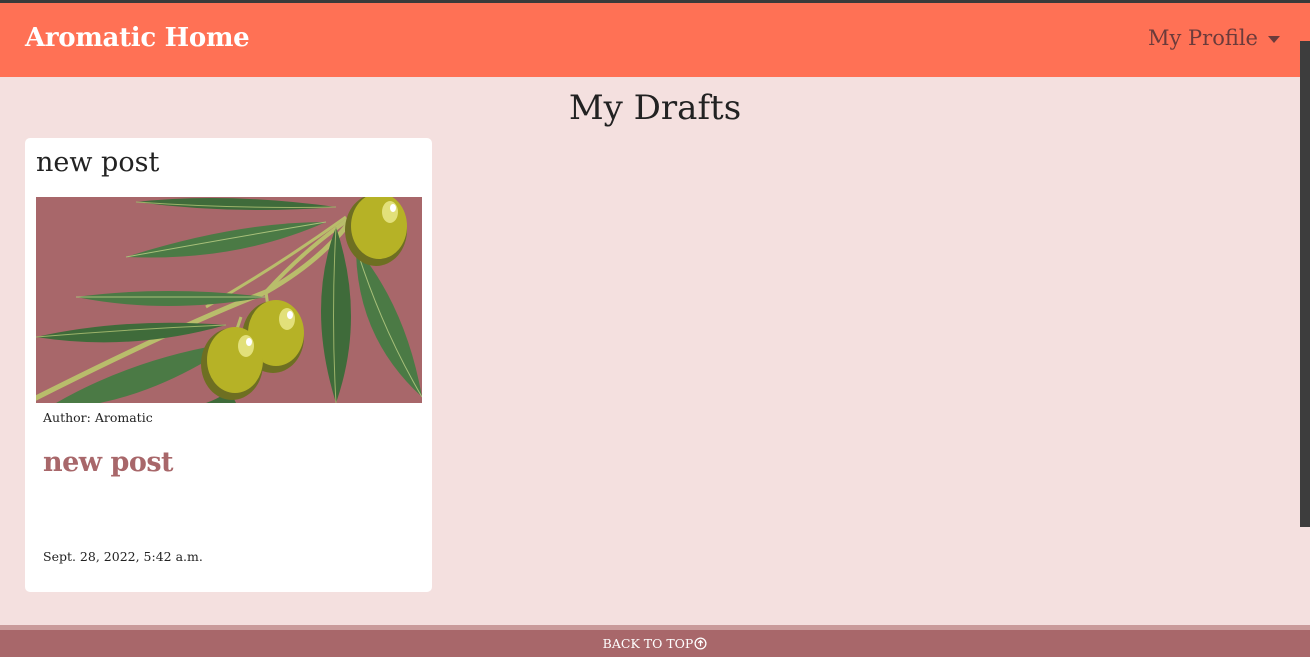 The height and width of the screenshot is (657, 1310). I want to click on olive-branch-image, so click(229, 300).